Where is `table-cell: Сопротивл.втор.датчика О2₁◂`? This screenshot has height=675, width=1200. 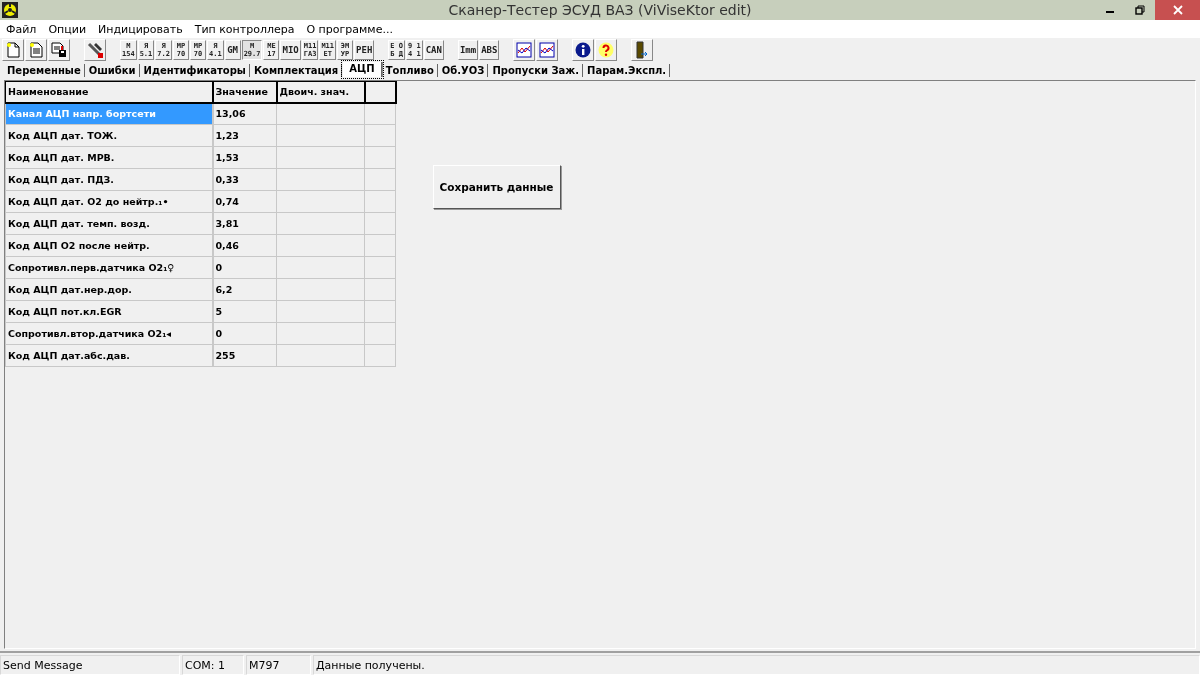
table-cell: Сопротивл.втор.датчика О2₁◂ is located at coordinates (109, 333).